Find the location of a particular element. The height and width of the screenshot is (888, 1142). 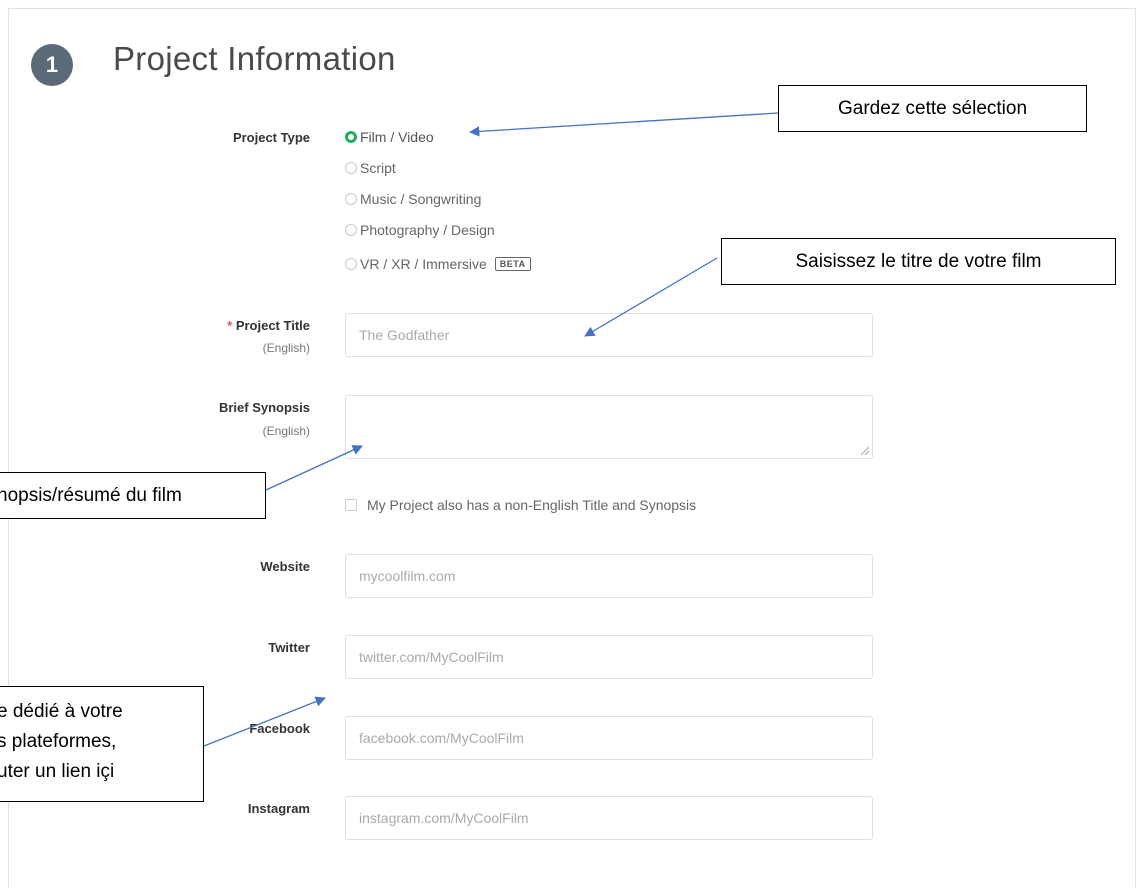

callout-enter-title-text: Saisissez le titre de votre film is located at coordinates (918, 261).